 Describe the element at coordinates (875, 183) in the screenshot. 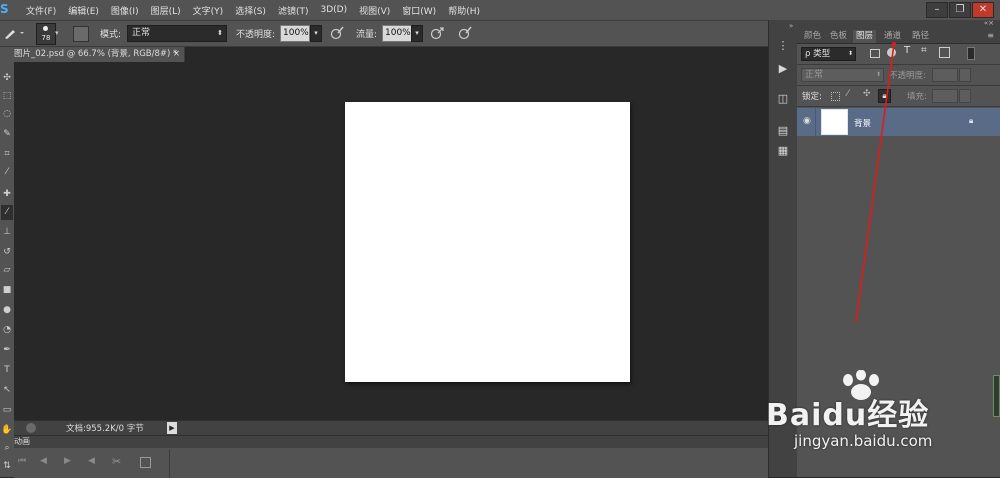

I see `annotation-arrow-line` at that location.